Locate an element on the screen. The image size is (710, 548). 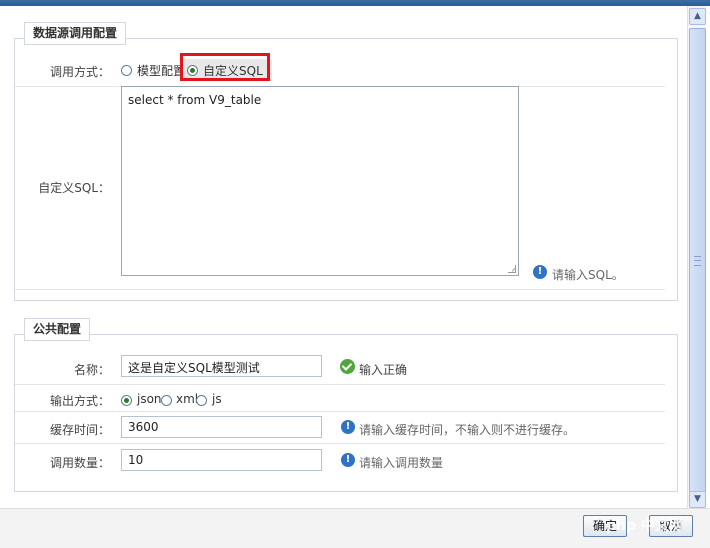
sql-text: select * from V9_table is located at coordinates (195, 100).